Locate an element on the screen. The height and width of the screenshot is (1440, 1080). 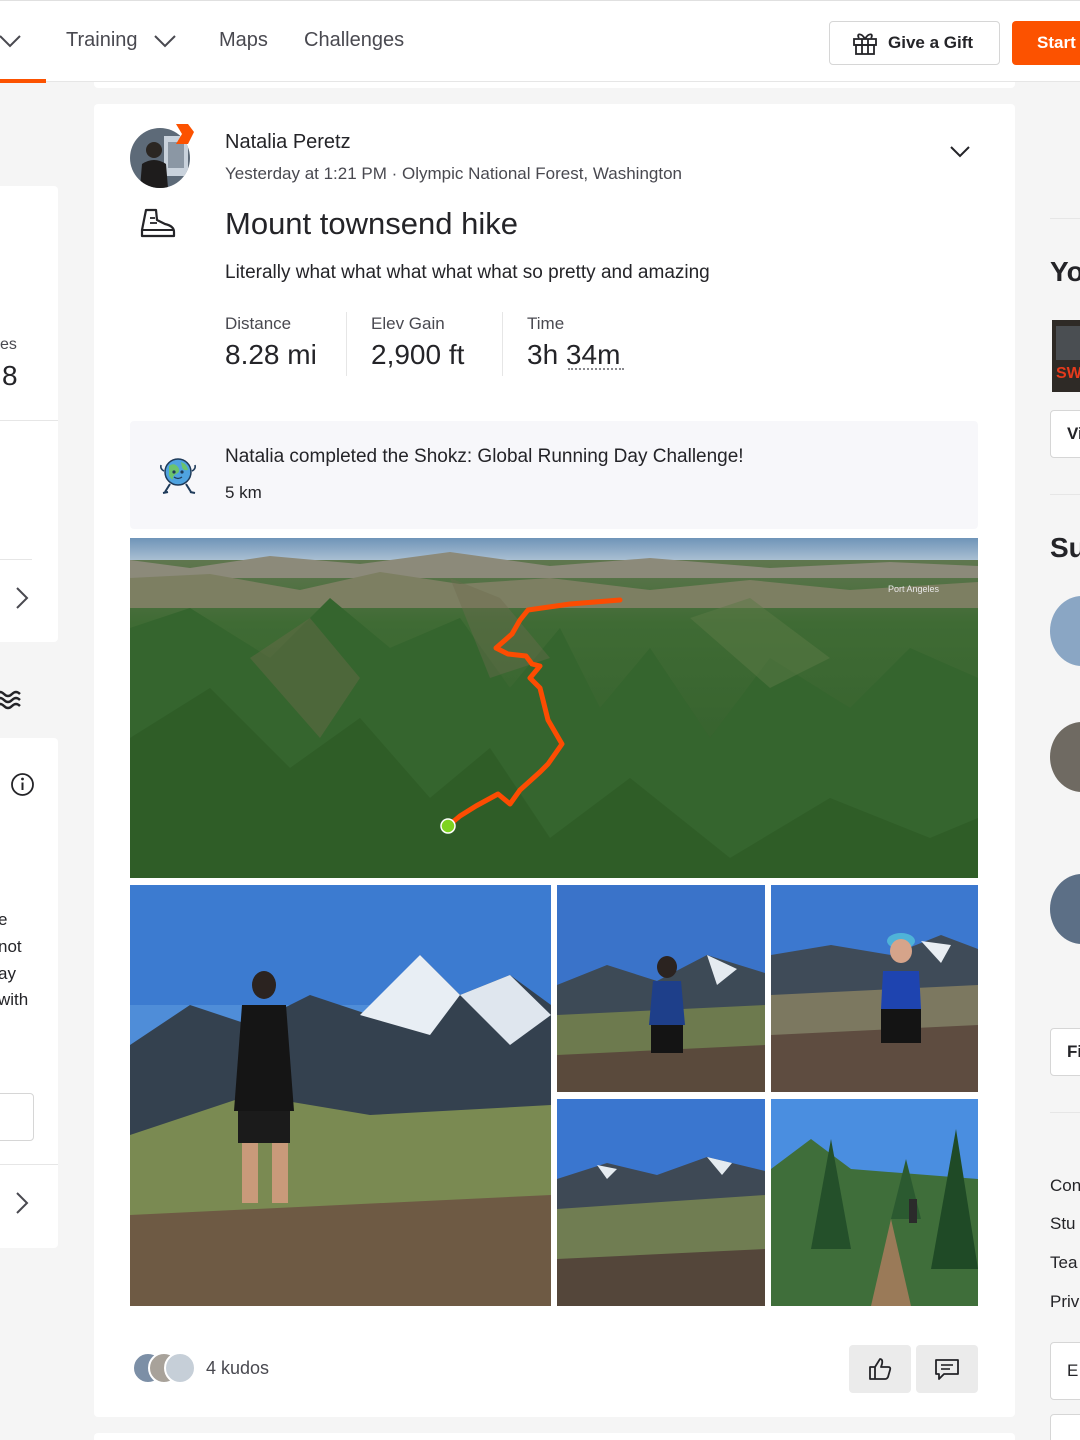
sidebar-view-button: Vi is located at coordinates (1065, 434).